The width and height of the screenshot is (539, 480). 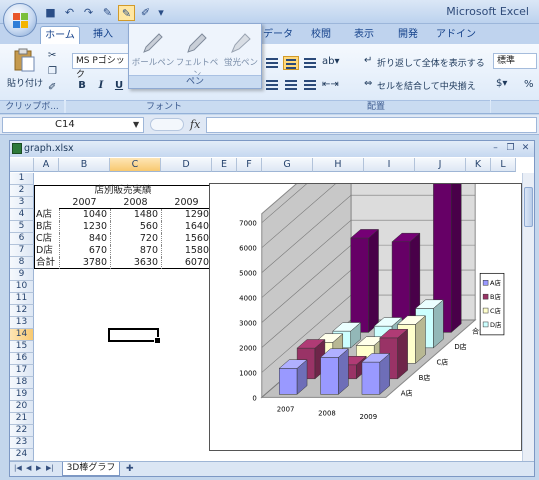 What do you see at coordinates (186, 263) in the screenshot?
I see `value-cell: 6070` at bounding box center [186, 263].